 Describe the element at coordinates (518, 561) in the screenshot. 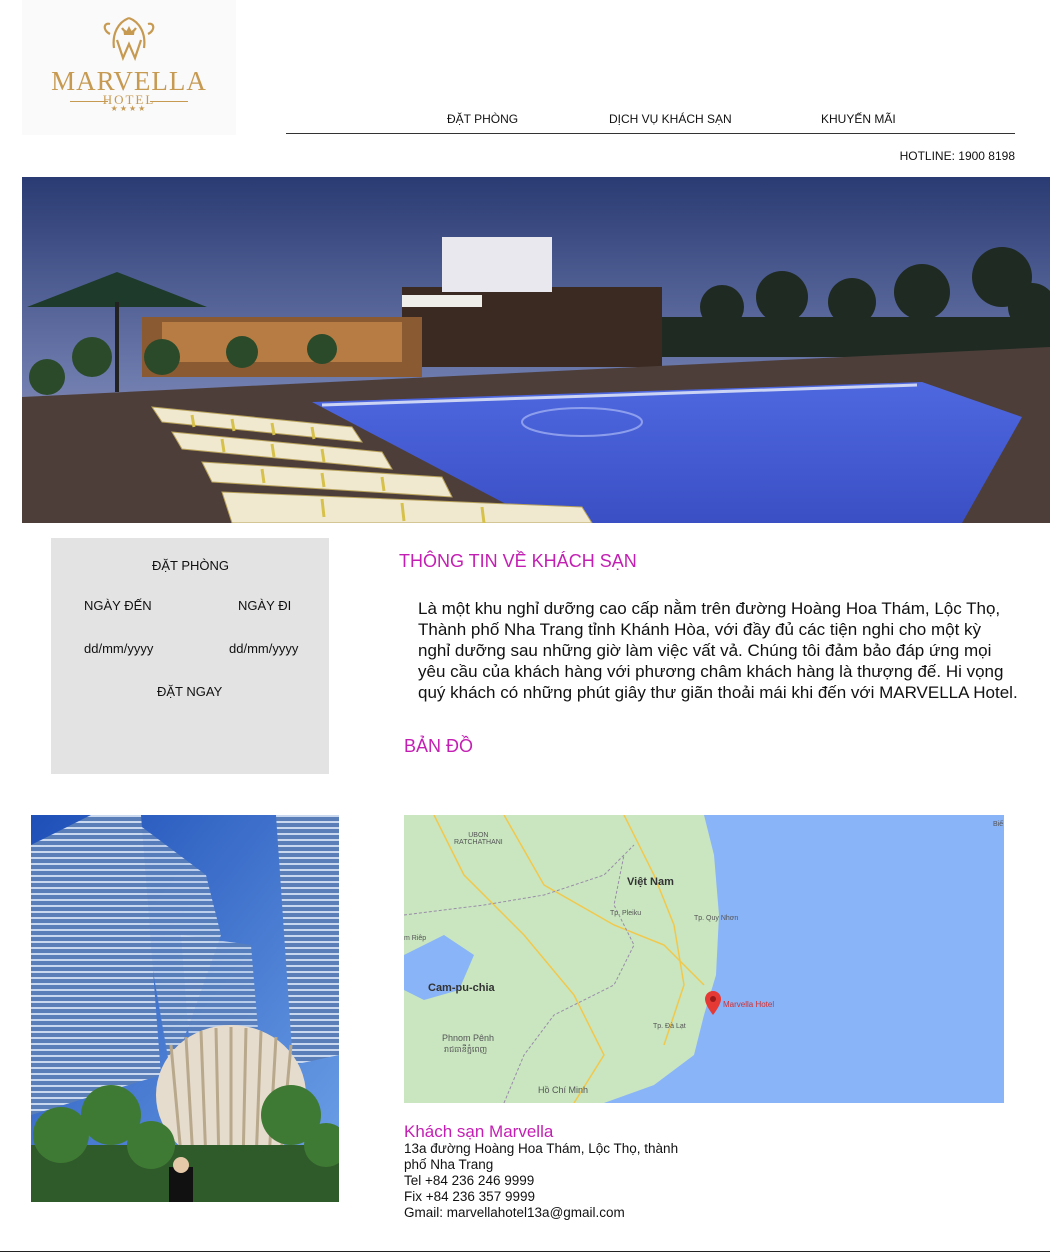

I see `info-title: THÔNG TIN VỀ KHÁCH SẠN` at that location.